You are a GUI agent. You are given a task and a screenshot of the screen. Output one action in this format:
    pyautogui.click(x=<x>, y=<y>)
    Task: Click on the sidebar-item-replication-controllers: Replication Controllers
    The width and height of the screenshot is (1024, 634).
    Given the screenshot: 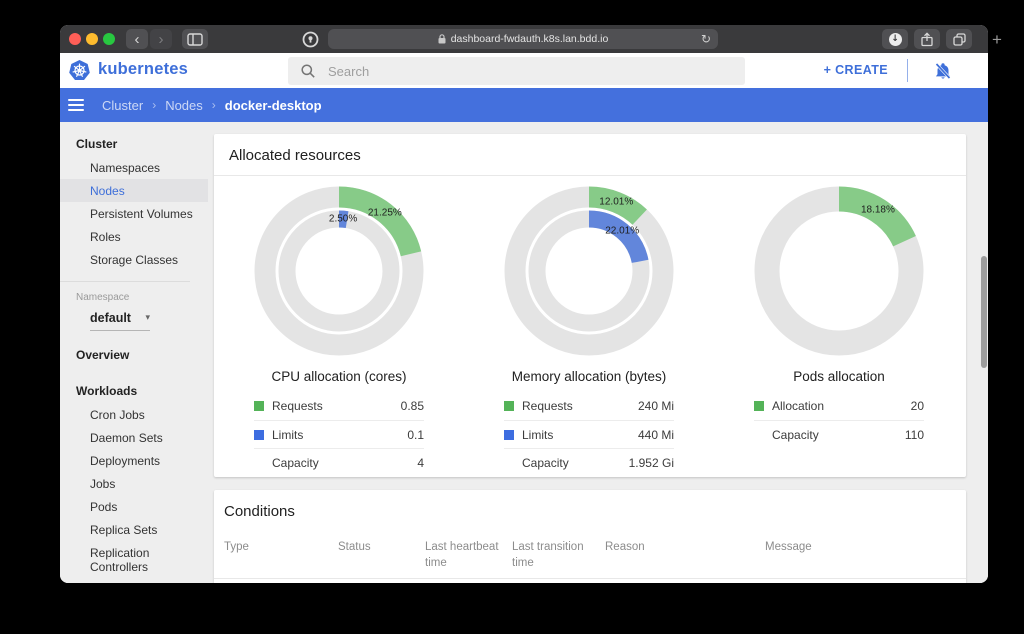 What is the action you would take?
    pyautogui.click(x=134, y=559)
    